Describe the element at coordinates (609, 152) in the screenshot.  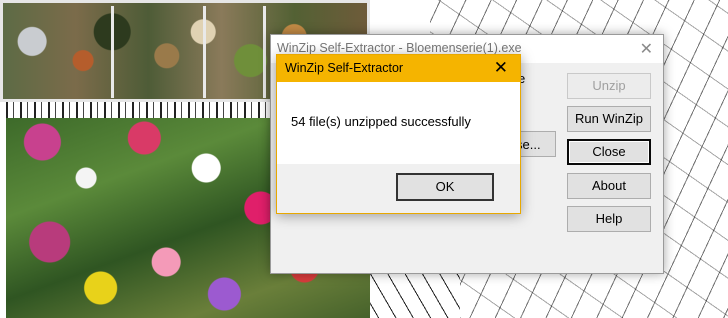
I see `close-button: Close` at that location.